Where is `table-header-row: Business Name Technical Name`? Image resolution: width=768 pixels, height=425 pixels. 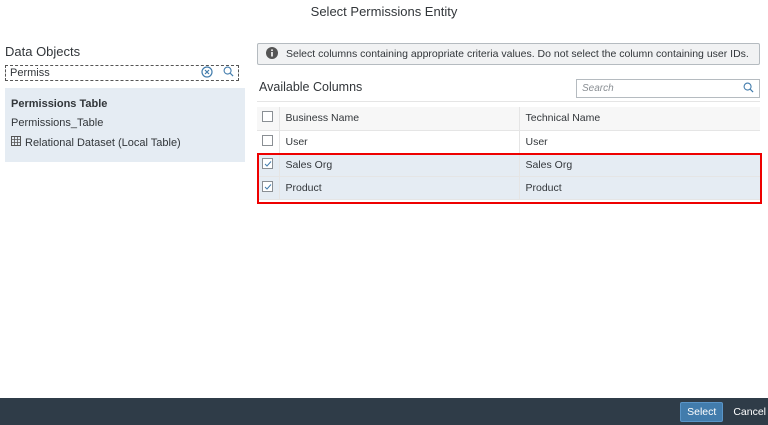
table-header-row: Business Name Technical Name is located at coordinates (508, 119).